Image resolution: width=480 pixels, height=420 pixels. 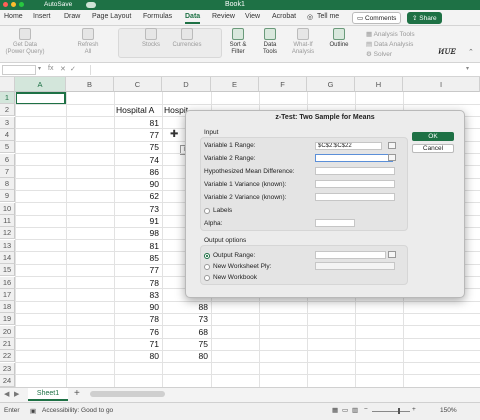 I want to click on sheet-tab-sheet1: Sheet1, so click(x=48, y=394).